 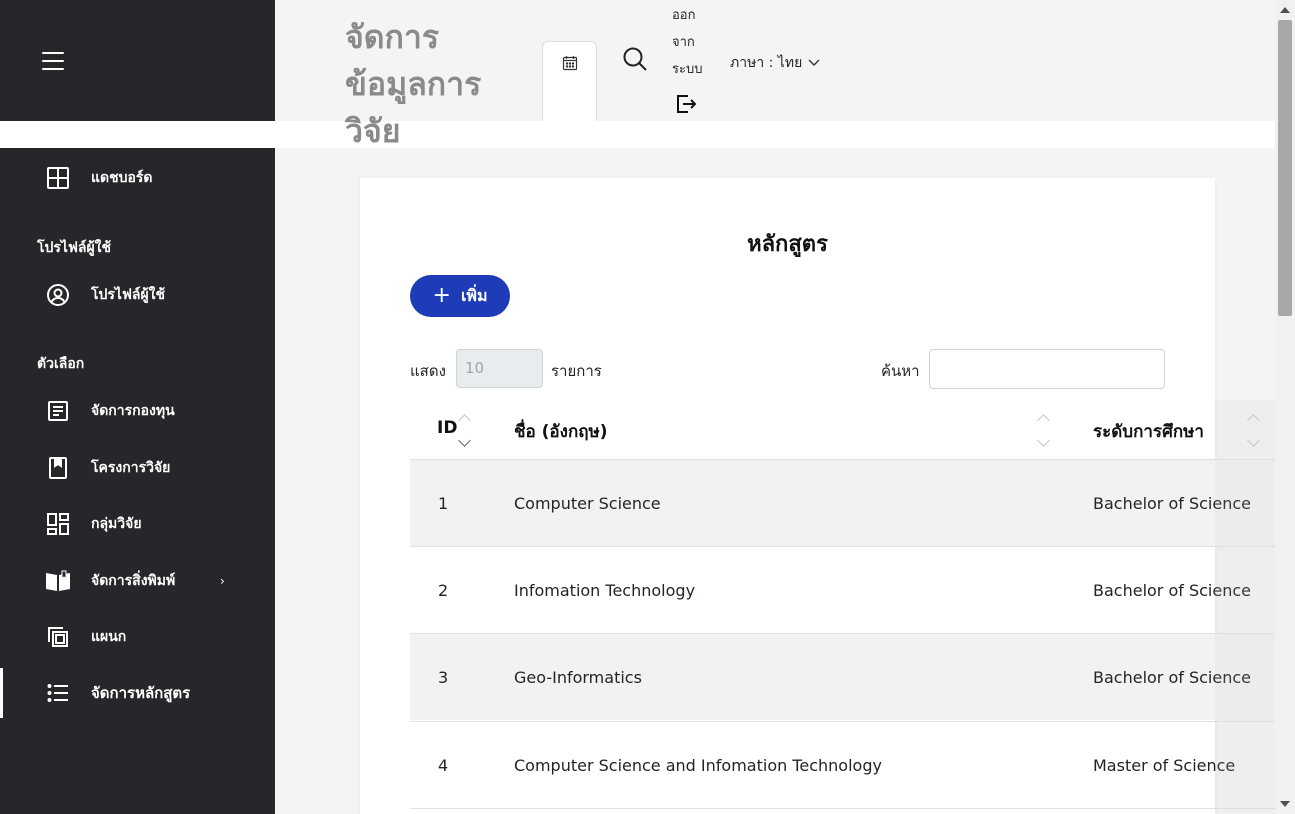 What do you see at coordinates (842, 676) in the screenshot?
I see `table-row: 3 Geo-Informatics Bachelor of Science` at bounding box center [842, 676].